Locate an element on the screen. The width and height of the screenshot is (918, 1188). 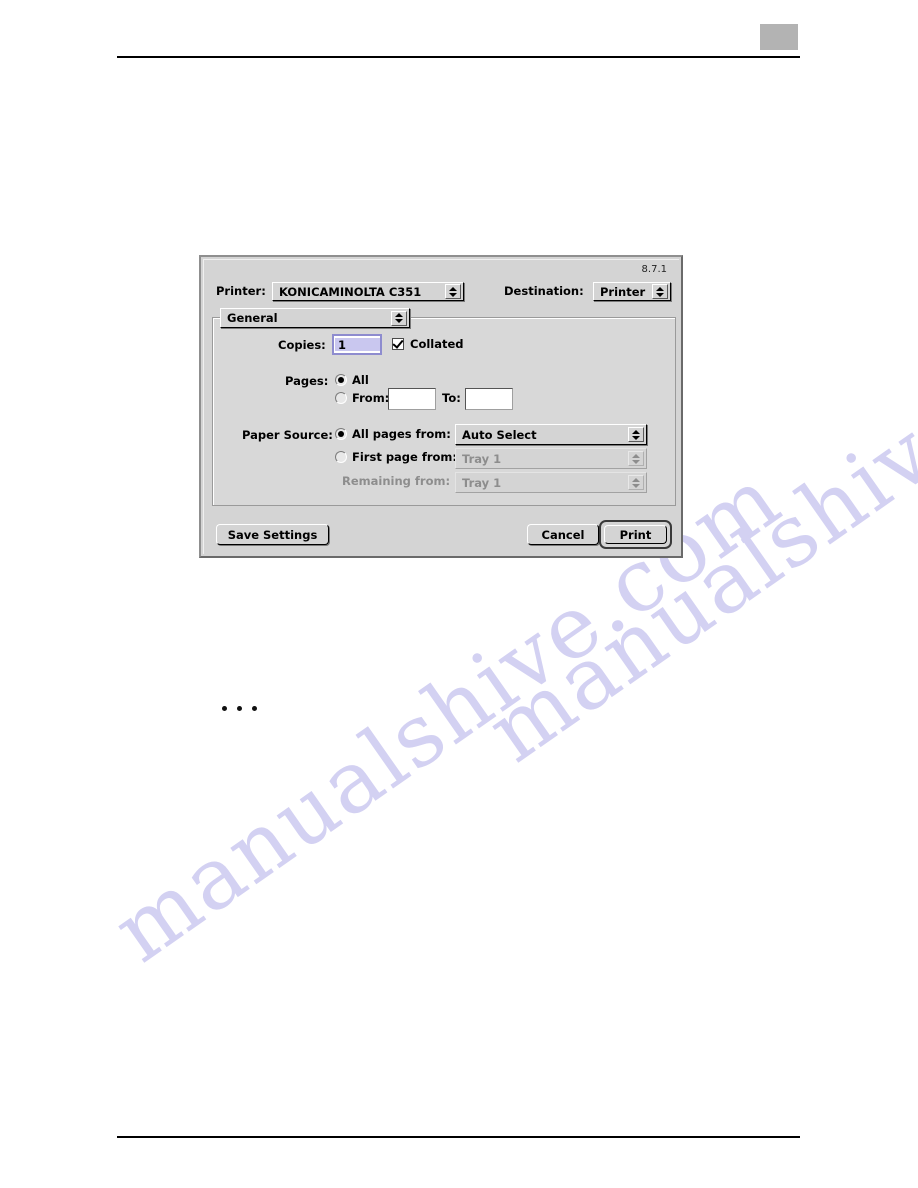
printer-label: Printer: is located at coordinates (241, 291).